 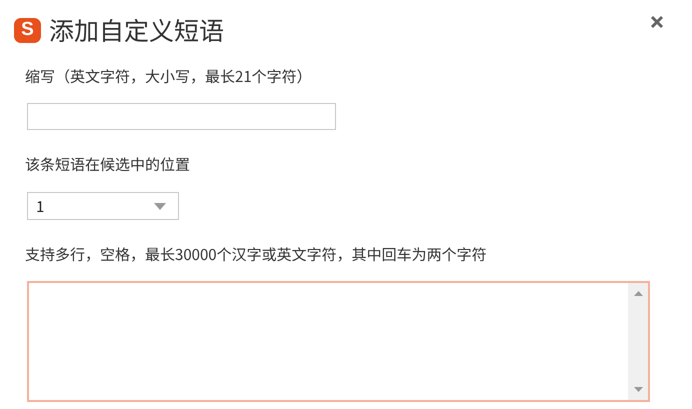 What do you see at coordinates (169, 77) in the screenshot?
I see `abbreviation-label: 缩写（英文字符，大小写，最长21个字符）` at bounding box center [169, 77].